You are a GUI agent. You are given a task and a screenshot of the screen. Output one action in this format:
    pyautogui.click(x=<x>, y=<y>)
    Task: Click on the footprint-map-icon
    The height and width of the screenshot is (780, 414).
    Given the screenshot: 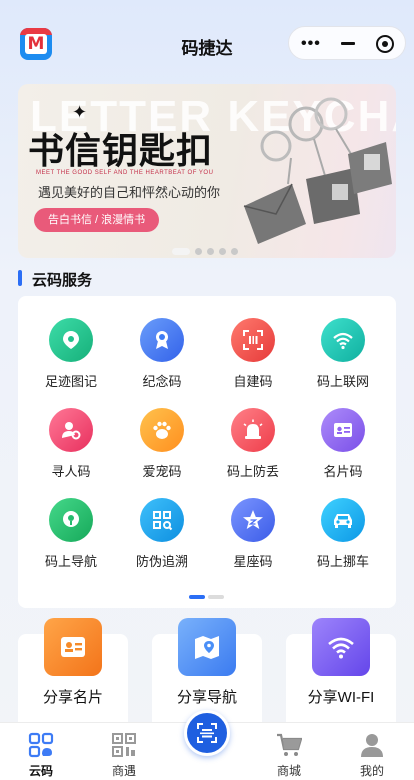 What is the action you would take?
    pyautogui.click(x=71, y=340)
    